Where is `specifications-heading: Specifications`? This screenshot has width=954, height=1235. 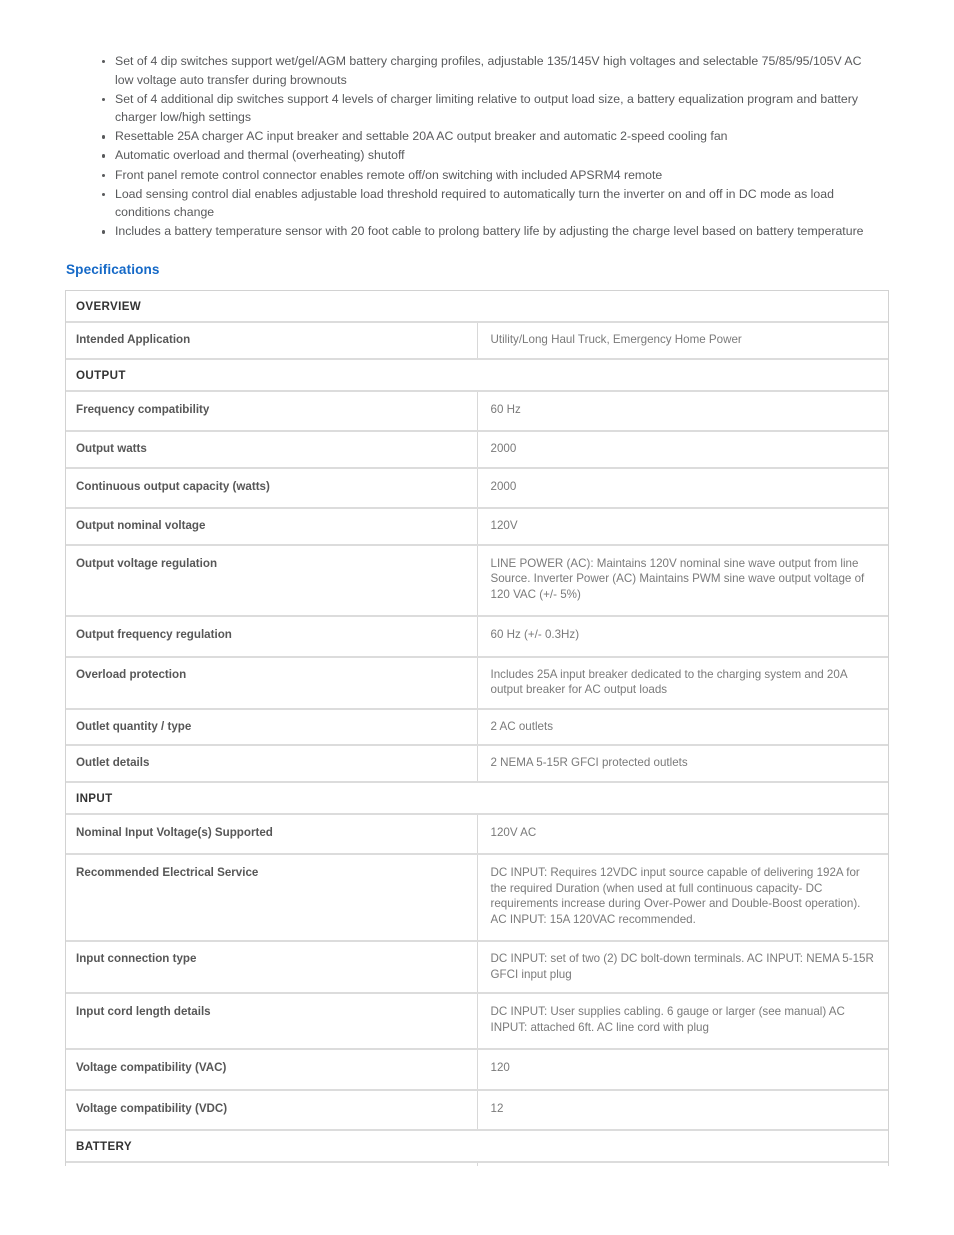 specifications-heading: Specifications is located at coordinates (113, 269).